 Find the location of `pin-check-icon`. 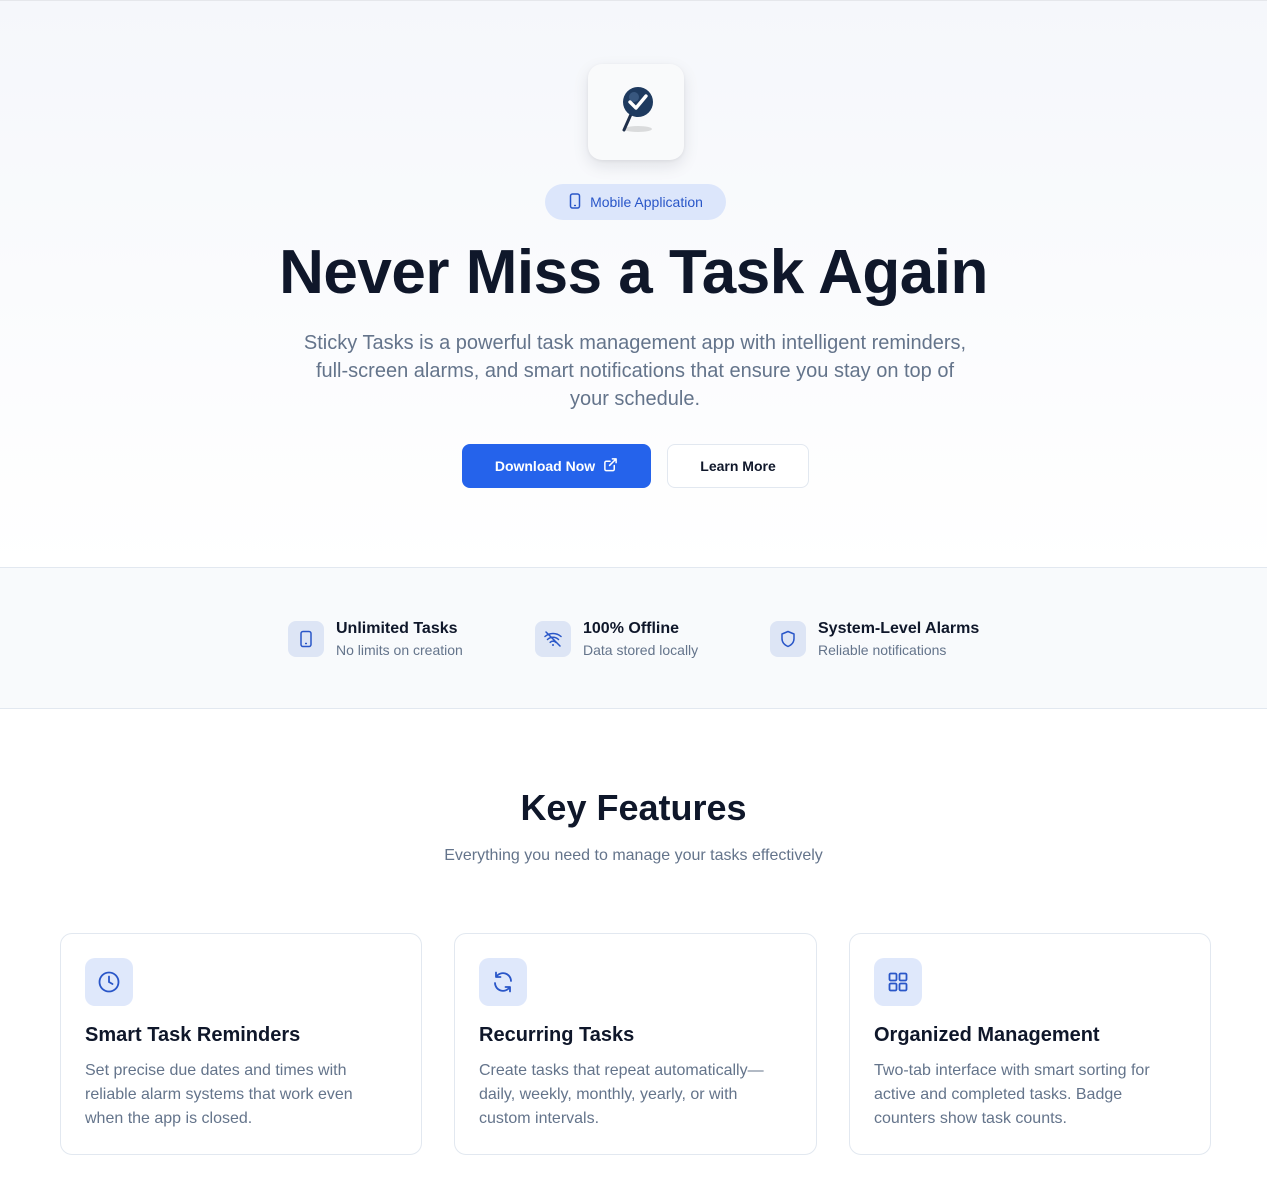

pin-check-icon is located at coordinates (636, 112).